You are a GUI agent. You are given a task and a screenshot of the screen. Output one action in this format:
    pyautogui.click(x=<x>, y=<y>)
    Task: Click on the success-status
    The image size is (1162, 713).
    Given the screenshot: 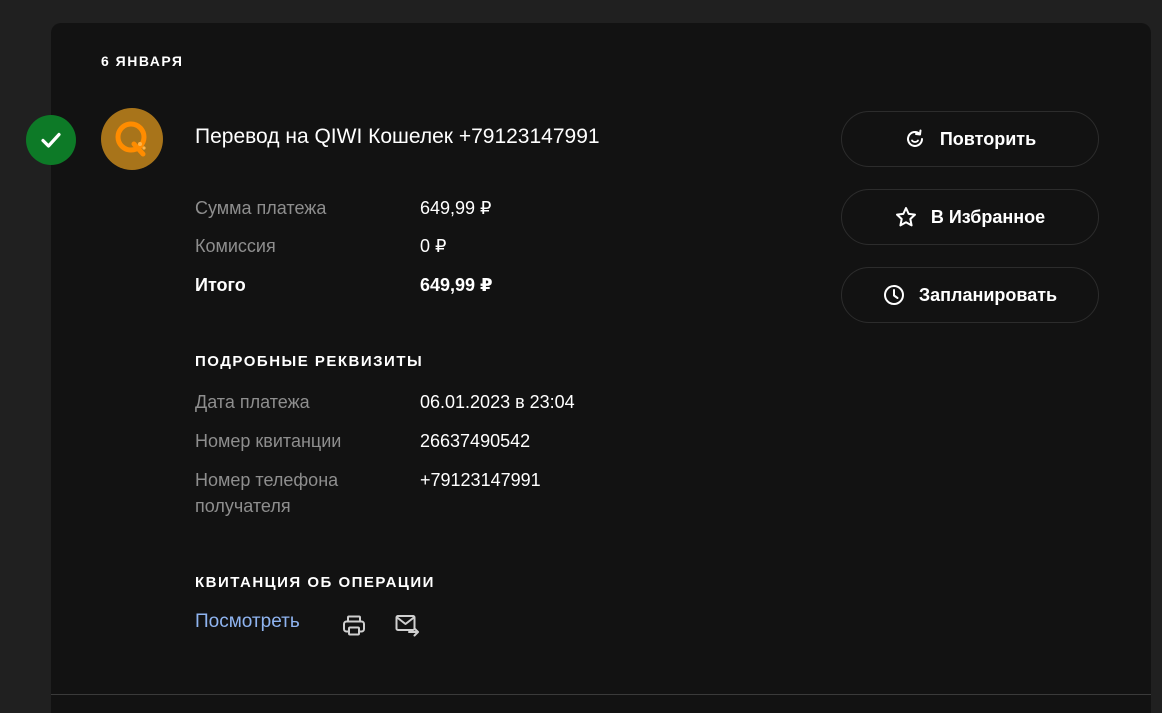 What is the action you would take?
    pyautogui.click(x=51, y=140)
    